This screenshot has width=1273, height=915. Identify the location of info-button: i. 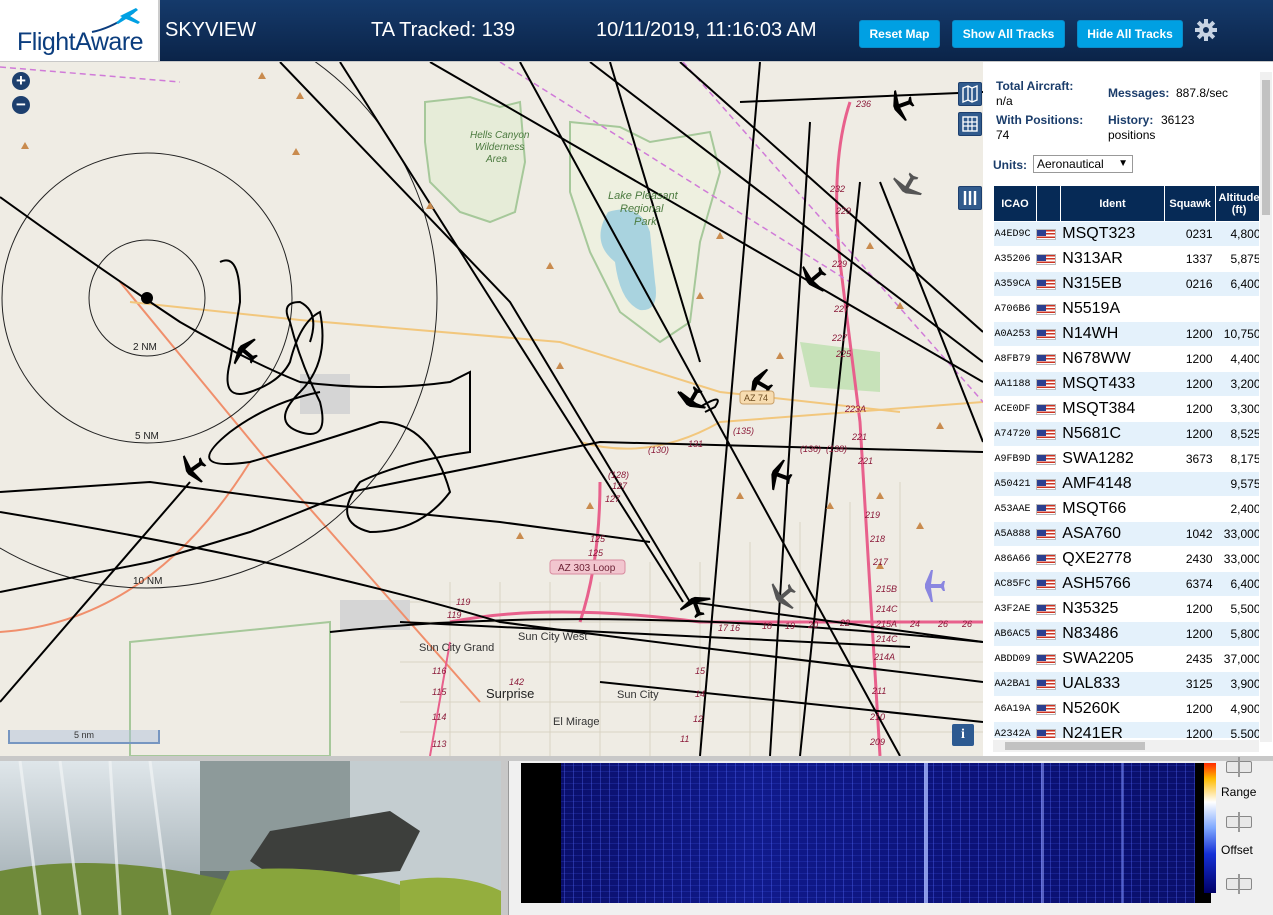
(963, 735).